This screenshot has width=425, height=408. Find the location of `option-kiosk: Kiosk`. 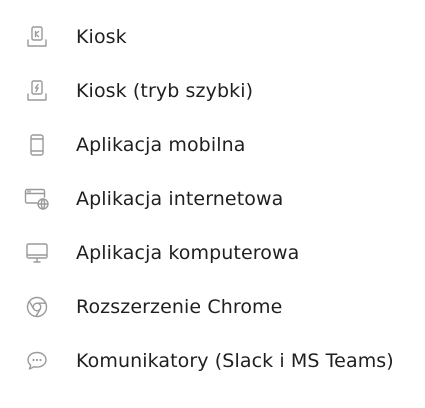

option-kiosk: Kiosk is located at coordinates (212, 37).